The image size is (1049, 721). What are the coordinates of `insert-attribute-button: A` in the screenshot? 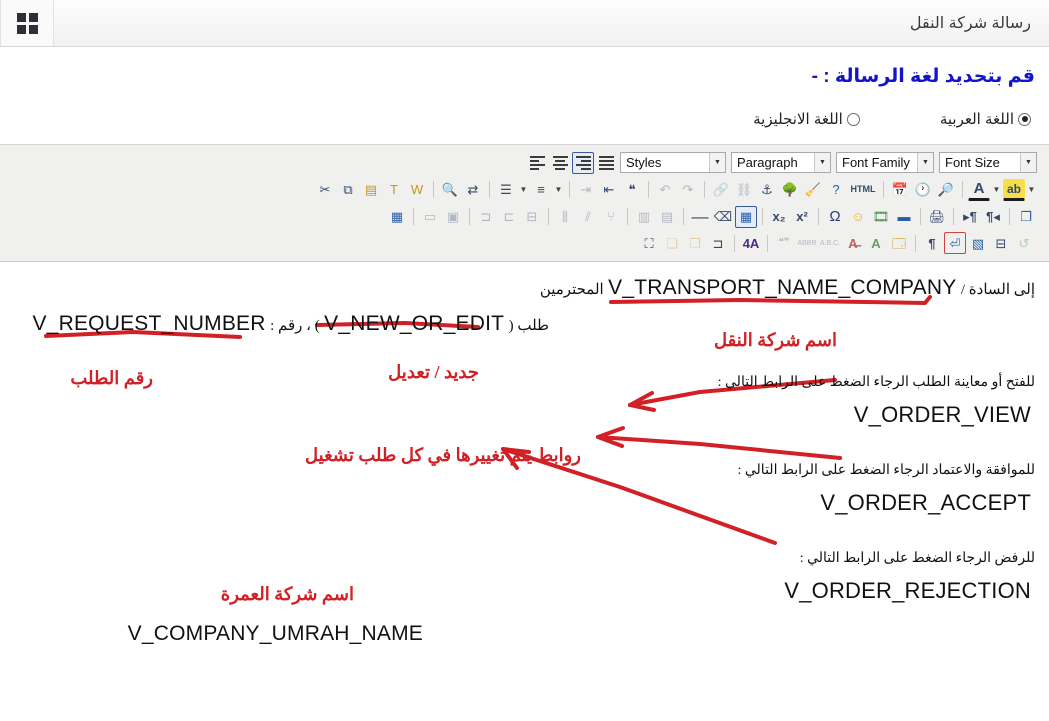 It's located at (876, 243).